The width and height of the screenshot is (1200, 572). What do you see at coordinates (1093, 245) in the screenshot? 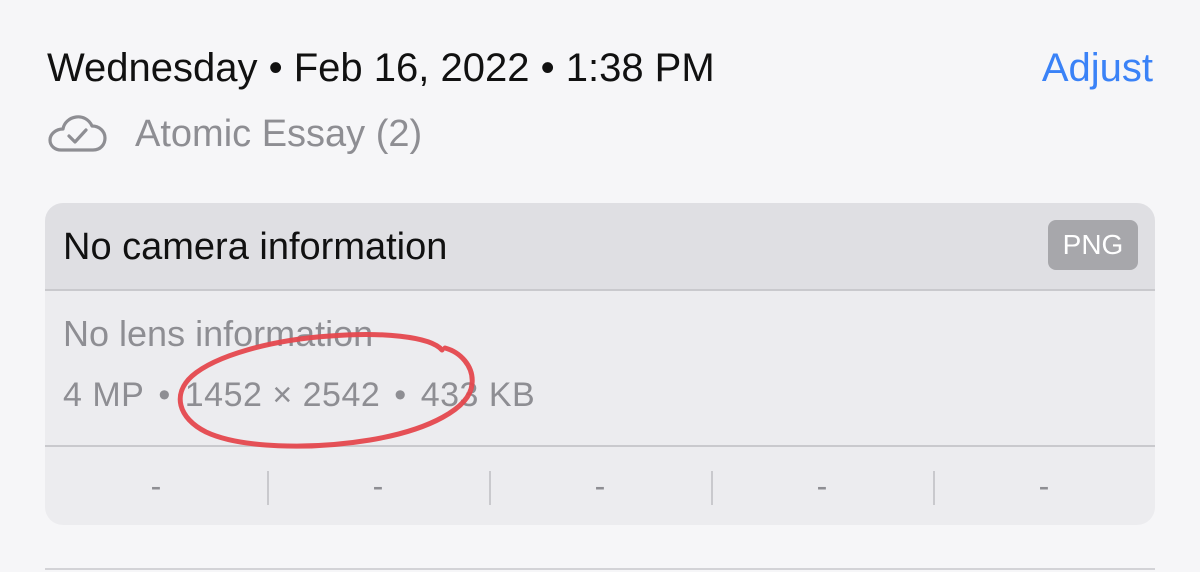
I see `format-badge: PNG` at bounding box center [1093, 245].